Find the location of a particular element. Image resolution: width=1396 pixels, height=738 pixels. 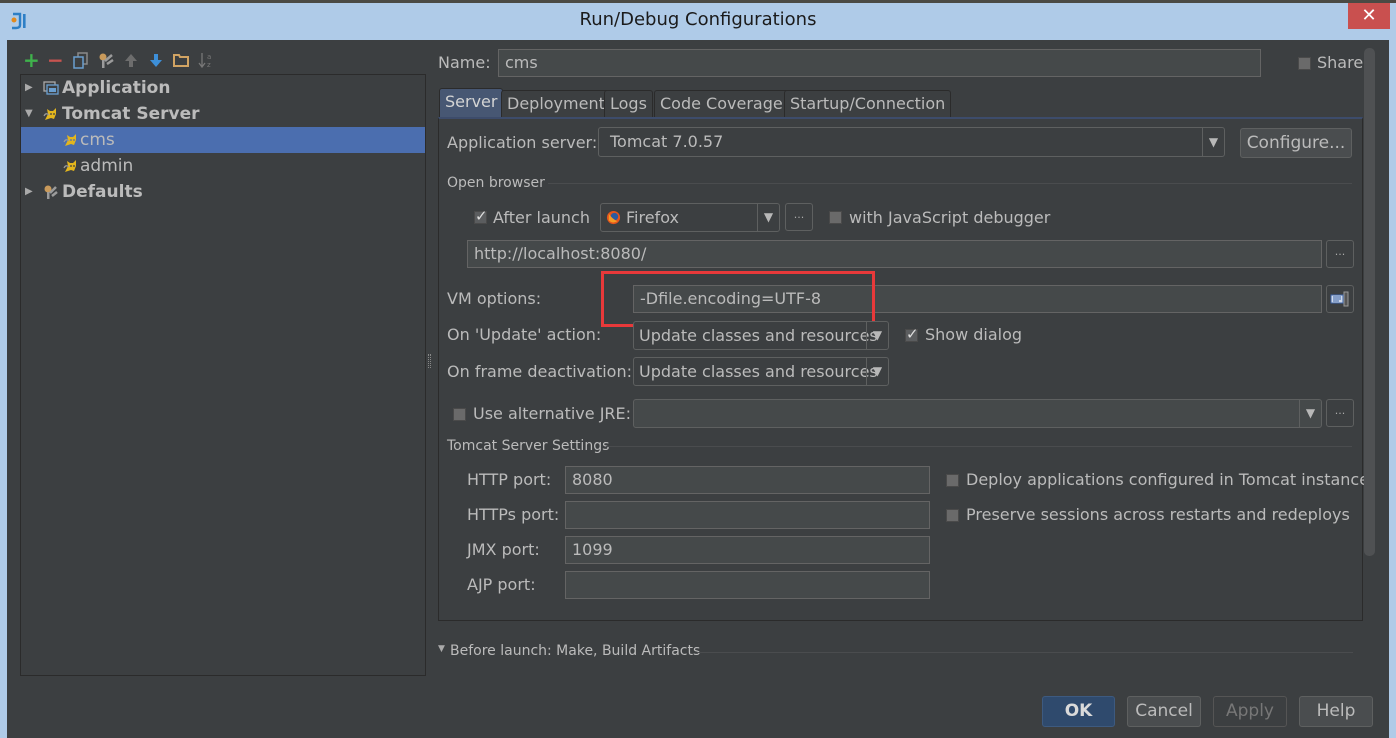

frame-deactivation-dropdown: Update classes and resources ▼ is located at coordinates (761, 371).